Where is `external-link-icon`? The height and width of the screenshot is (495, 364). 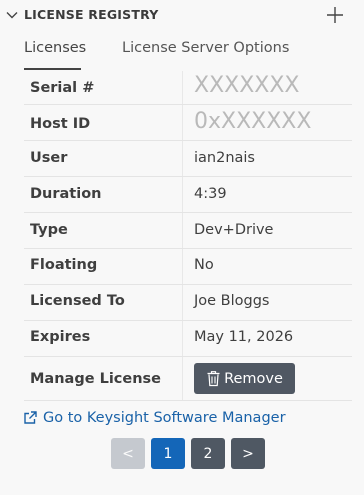
external-link-icon is located at coordinates (30, 417).